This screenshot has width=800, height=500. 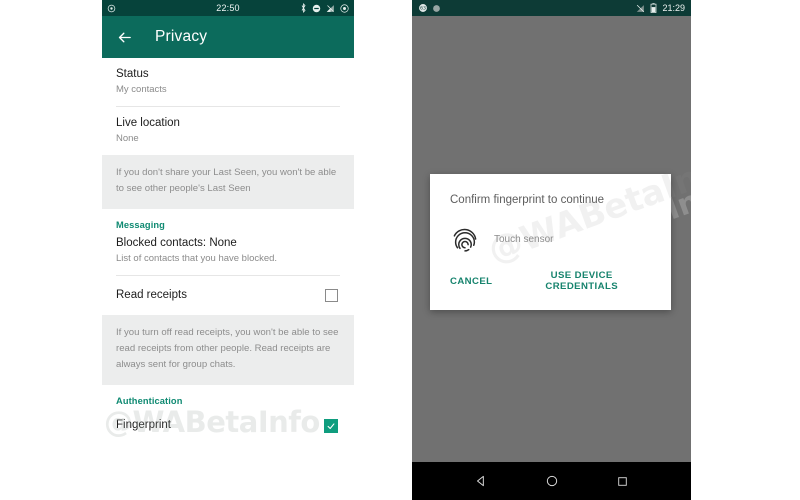 I want to click on svg-text: 63, so click(x=423, y=9).